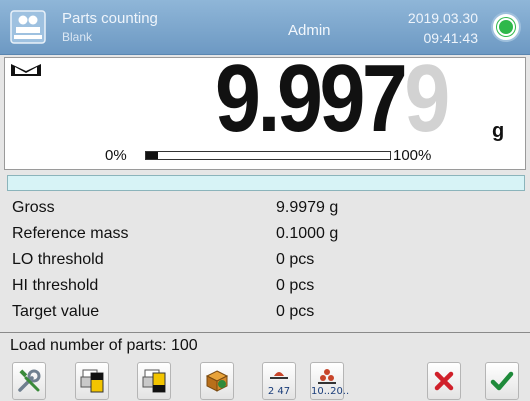 This screenshot has height=401, width=530. Describe the element at coordinates (279, 391) in the screenshot. I see `reference-mass-caption: 2 47` at that location.